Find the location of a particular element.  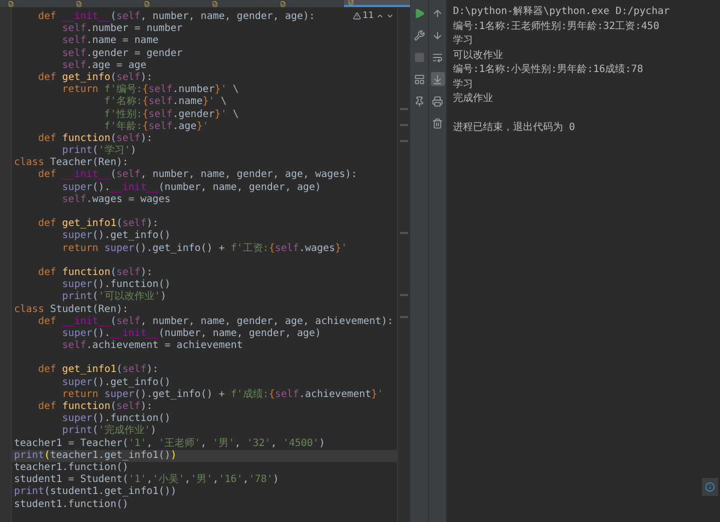

next-icon is located at coordinates (390, 16).